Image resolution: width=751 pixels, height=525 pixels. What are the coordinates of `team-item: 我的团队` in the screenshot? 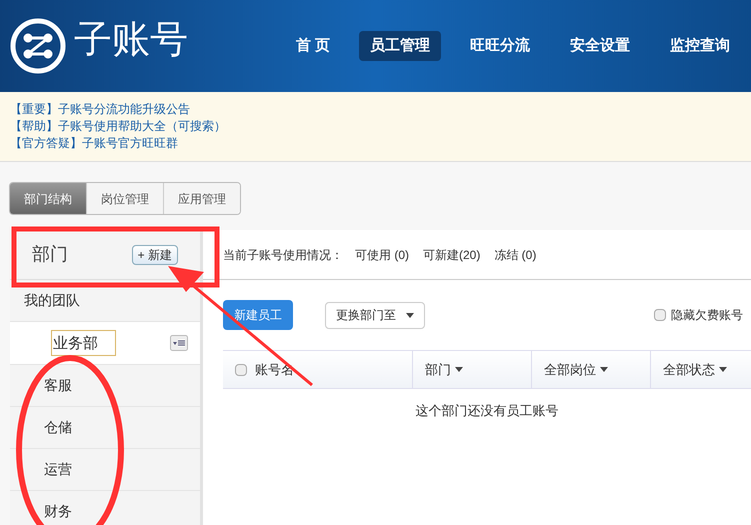 It's located at (52, 300).